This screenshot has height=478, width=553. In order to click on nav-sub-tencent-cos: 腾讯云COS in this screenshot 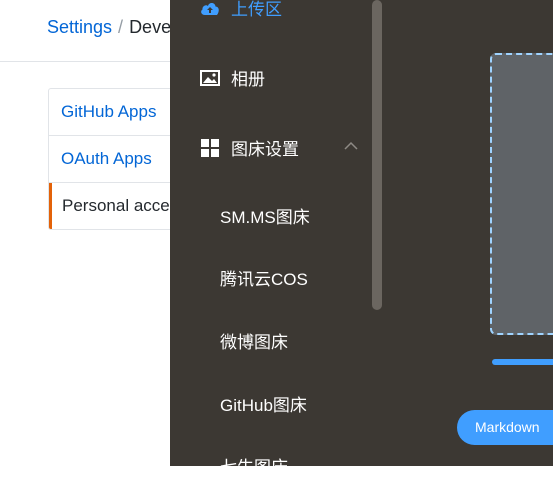, I will do `click(264, 277)`.